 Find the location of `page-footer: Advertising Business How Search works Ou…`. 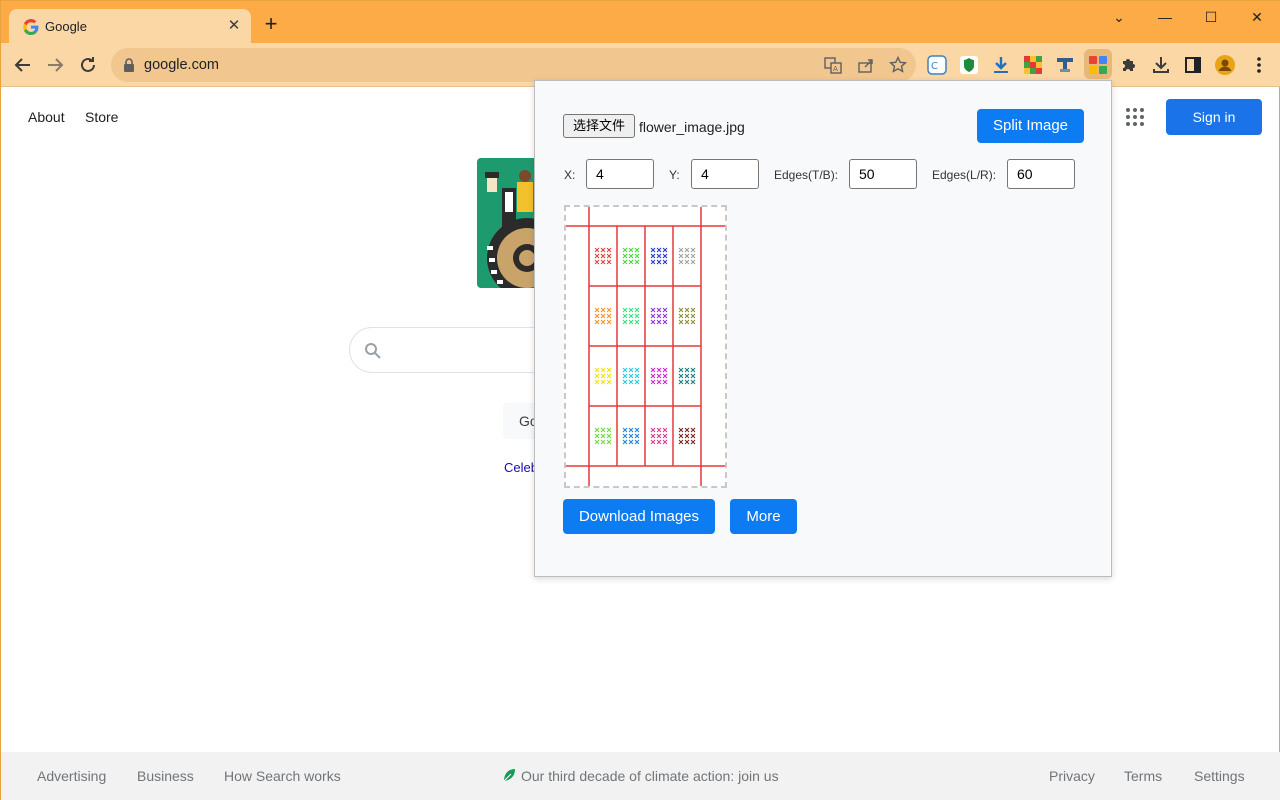

page-footer: Advertising Business How Search works Ou… is located at coordinates (640, 776).